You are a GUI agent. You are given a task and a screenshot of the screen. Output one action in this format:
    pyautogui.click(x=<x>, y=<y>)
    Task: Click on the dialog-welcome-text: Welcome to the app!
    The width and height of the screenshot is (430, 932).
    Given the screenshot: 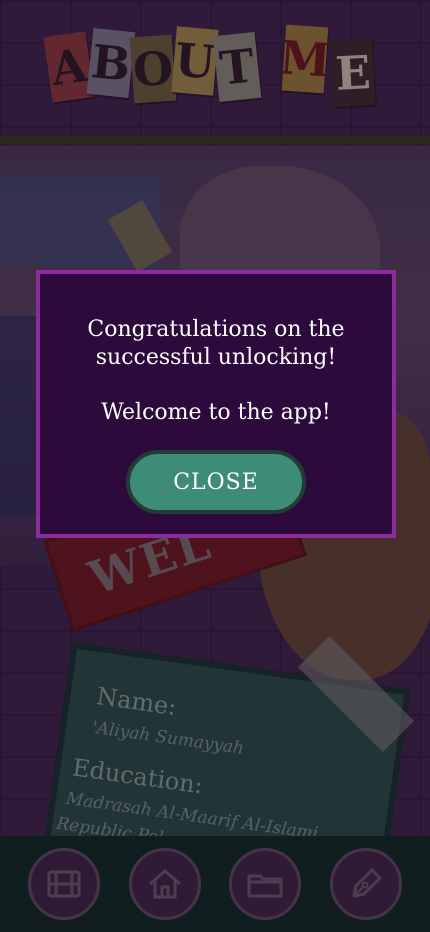 What is the action you would take?
    pyautogui.click(x=216, y=412)
    